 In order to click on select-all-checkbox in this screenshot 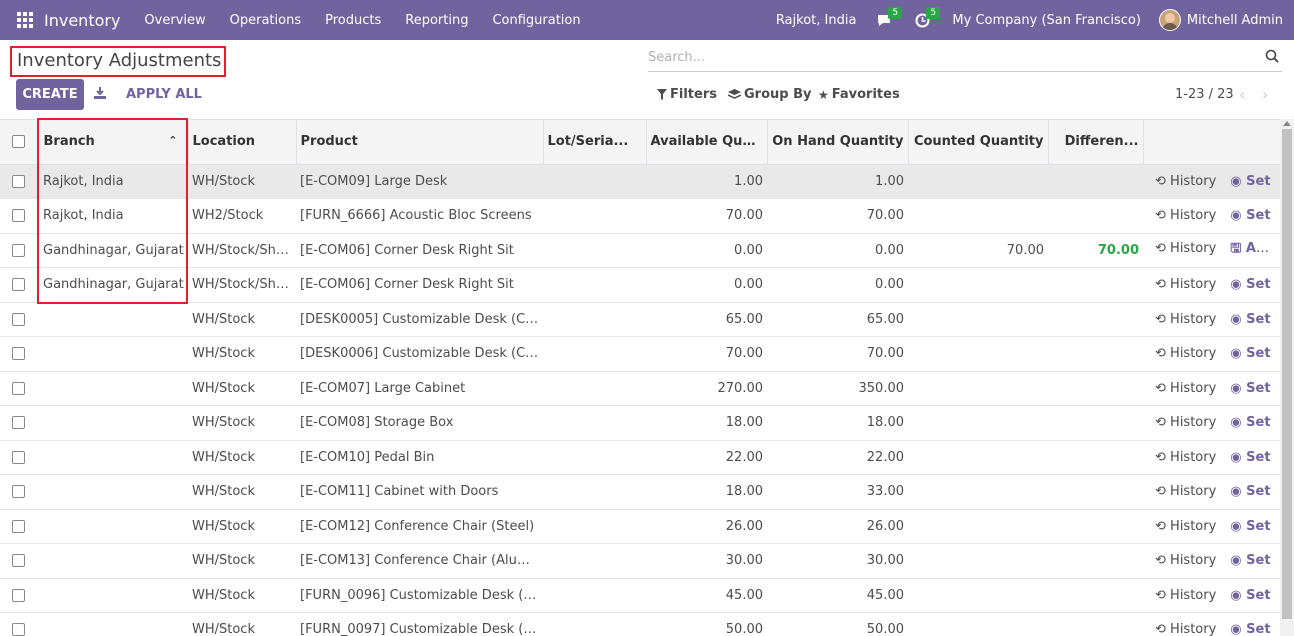, I will do `click(18, 142)`.